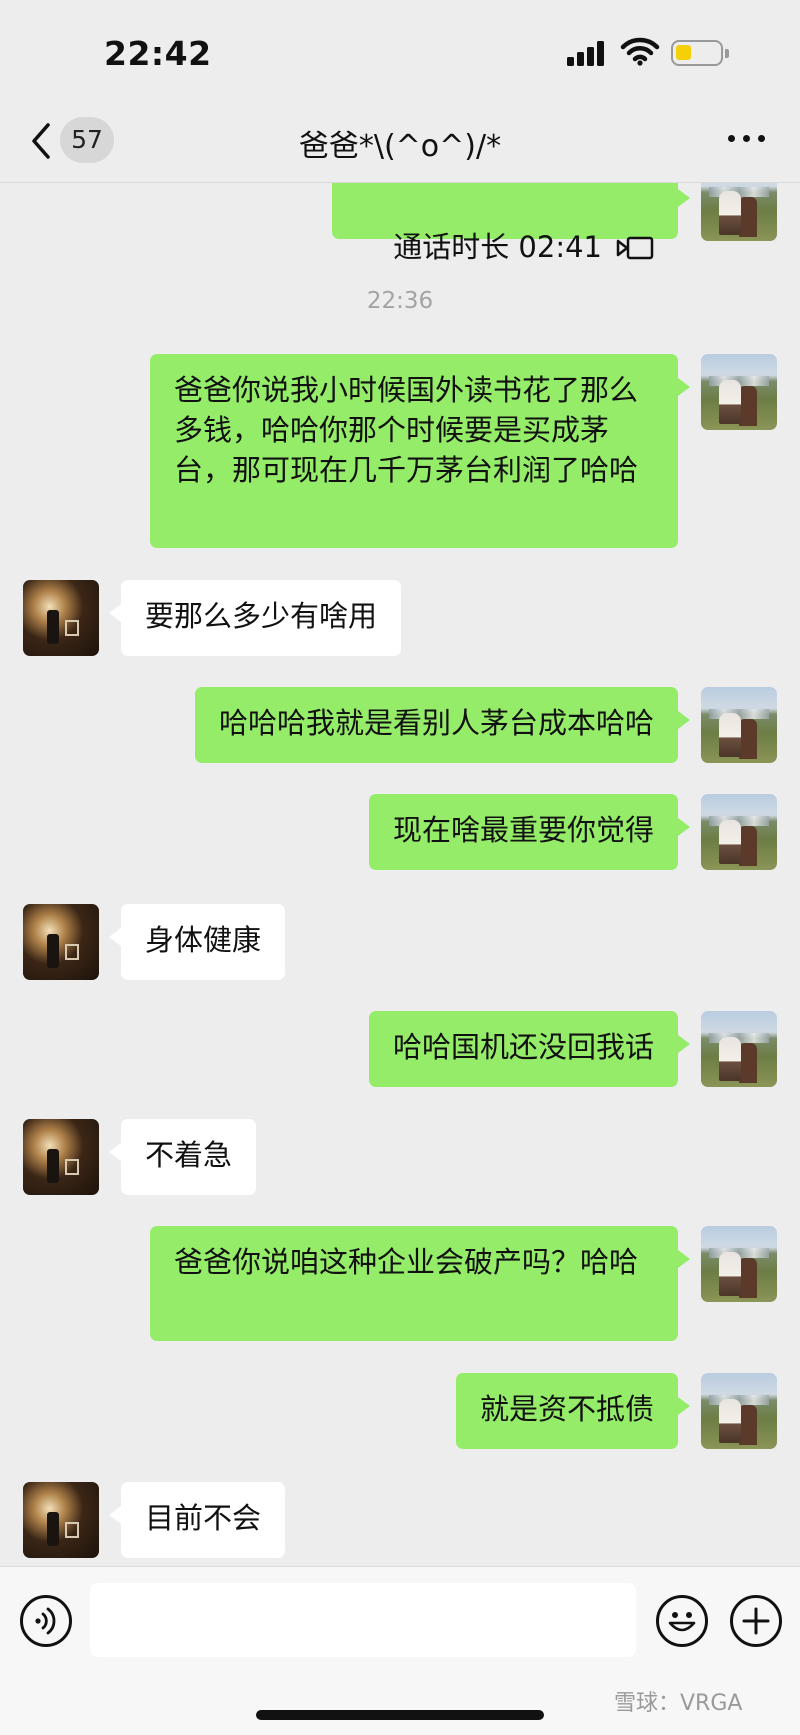 The width and height of the screenshot is (800, 1735). Describe the element at coordinates (158, 53) in the screenshot. I see `status-time: 22:42` at that location.